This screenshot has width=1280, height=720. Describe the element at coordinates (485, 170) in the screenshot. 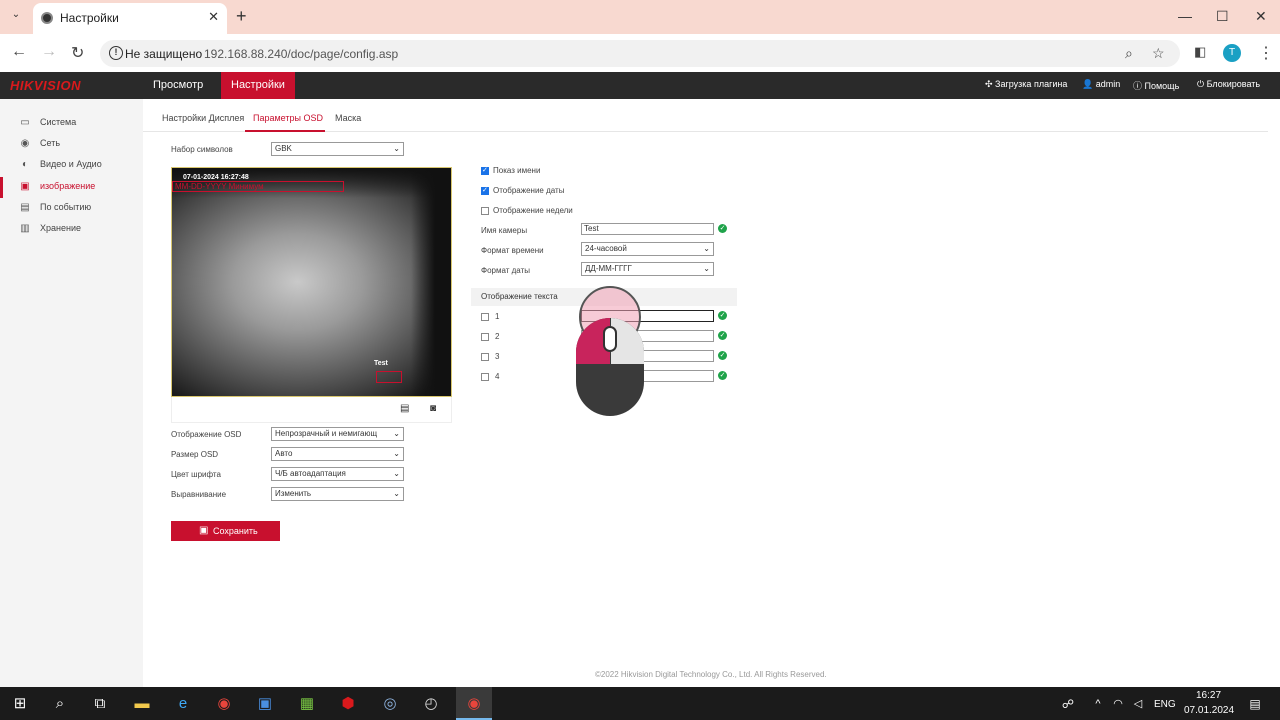

I see `show-name-checkbox` at that location.